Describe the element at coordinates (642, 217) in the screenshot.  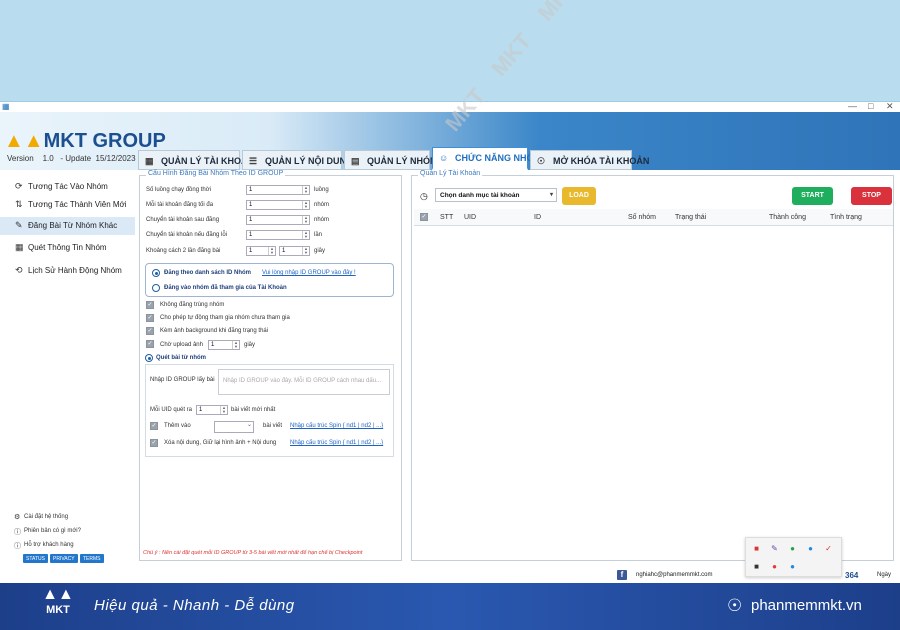
I see `column-group-count: Số nhóm` at that location.